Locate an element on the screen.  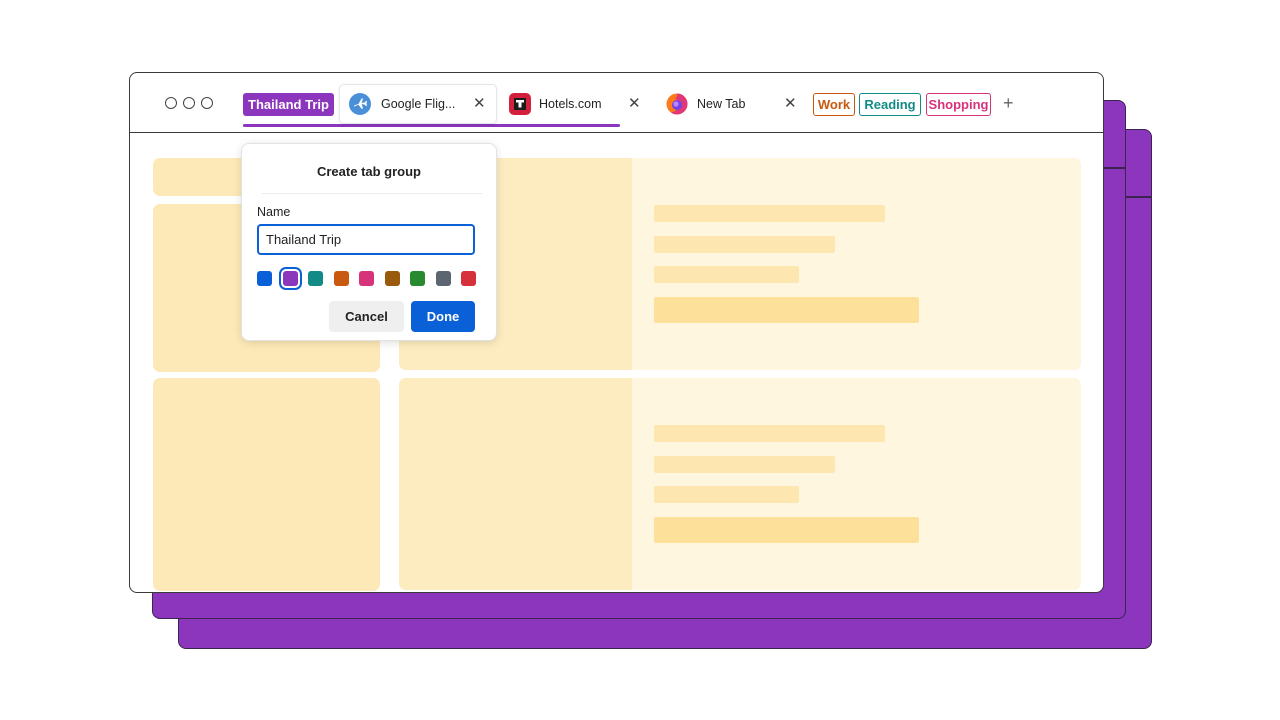
done-button: Done is located at coordinates (443, 316).